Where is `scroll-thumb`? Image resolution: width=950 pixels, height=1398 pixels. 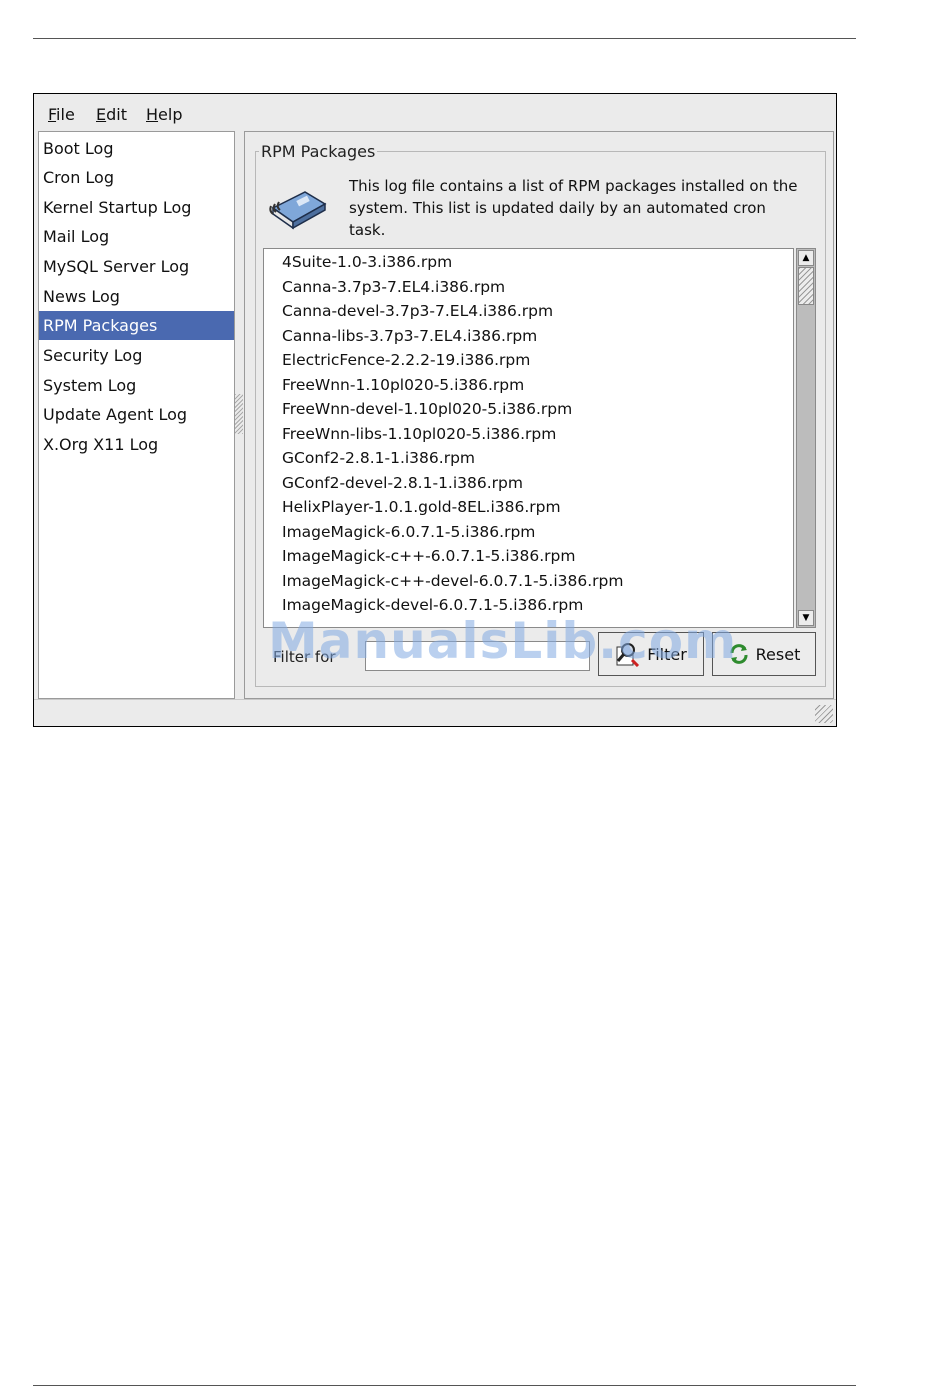 scroll-thumb is located at coordinates (806, 286).